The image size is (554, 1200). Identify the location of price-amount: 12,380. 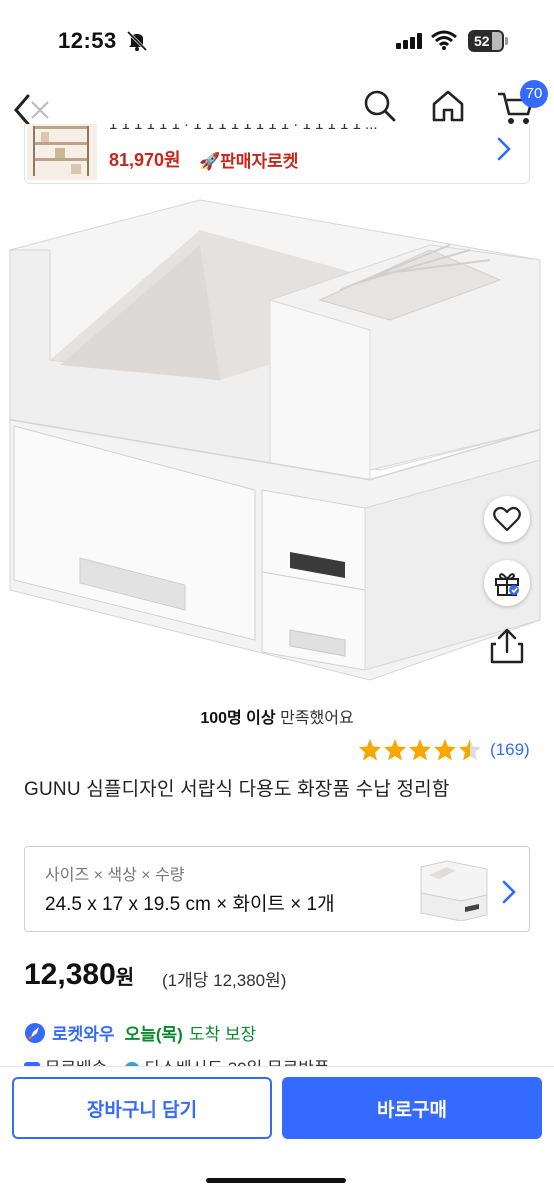
(70, 974).